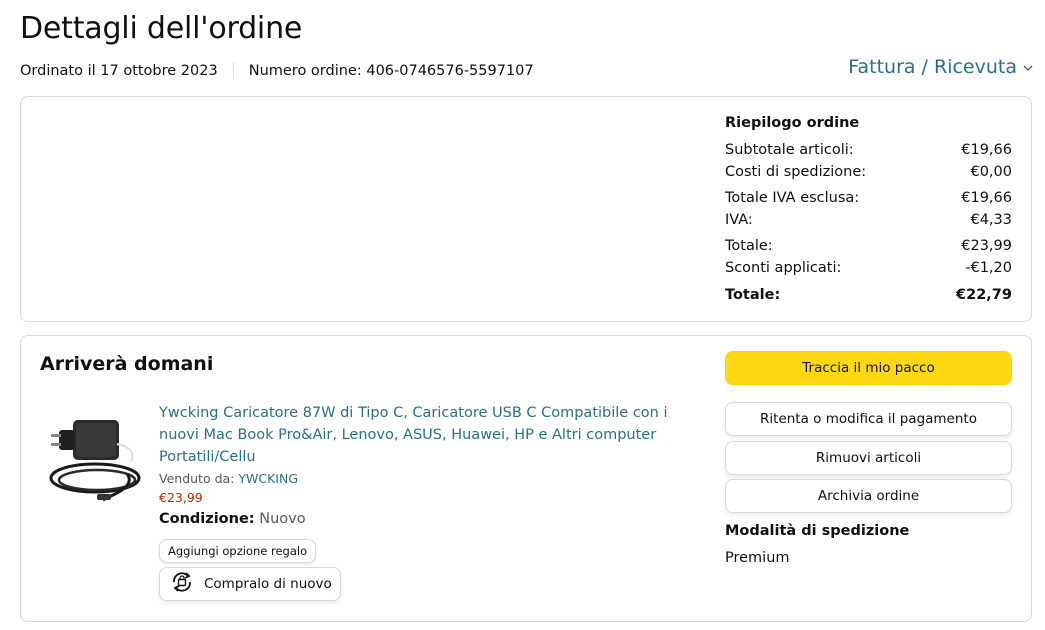 This screenshot has height=630, width=1045. I want to click on summary-title: Riepilogo ordine, so click(792, 123).